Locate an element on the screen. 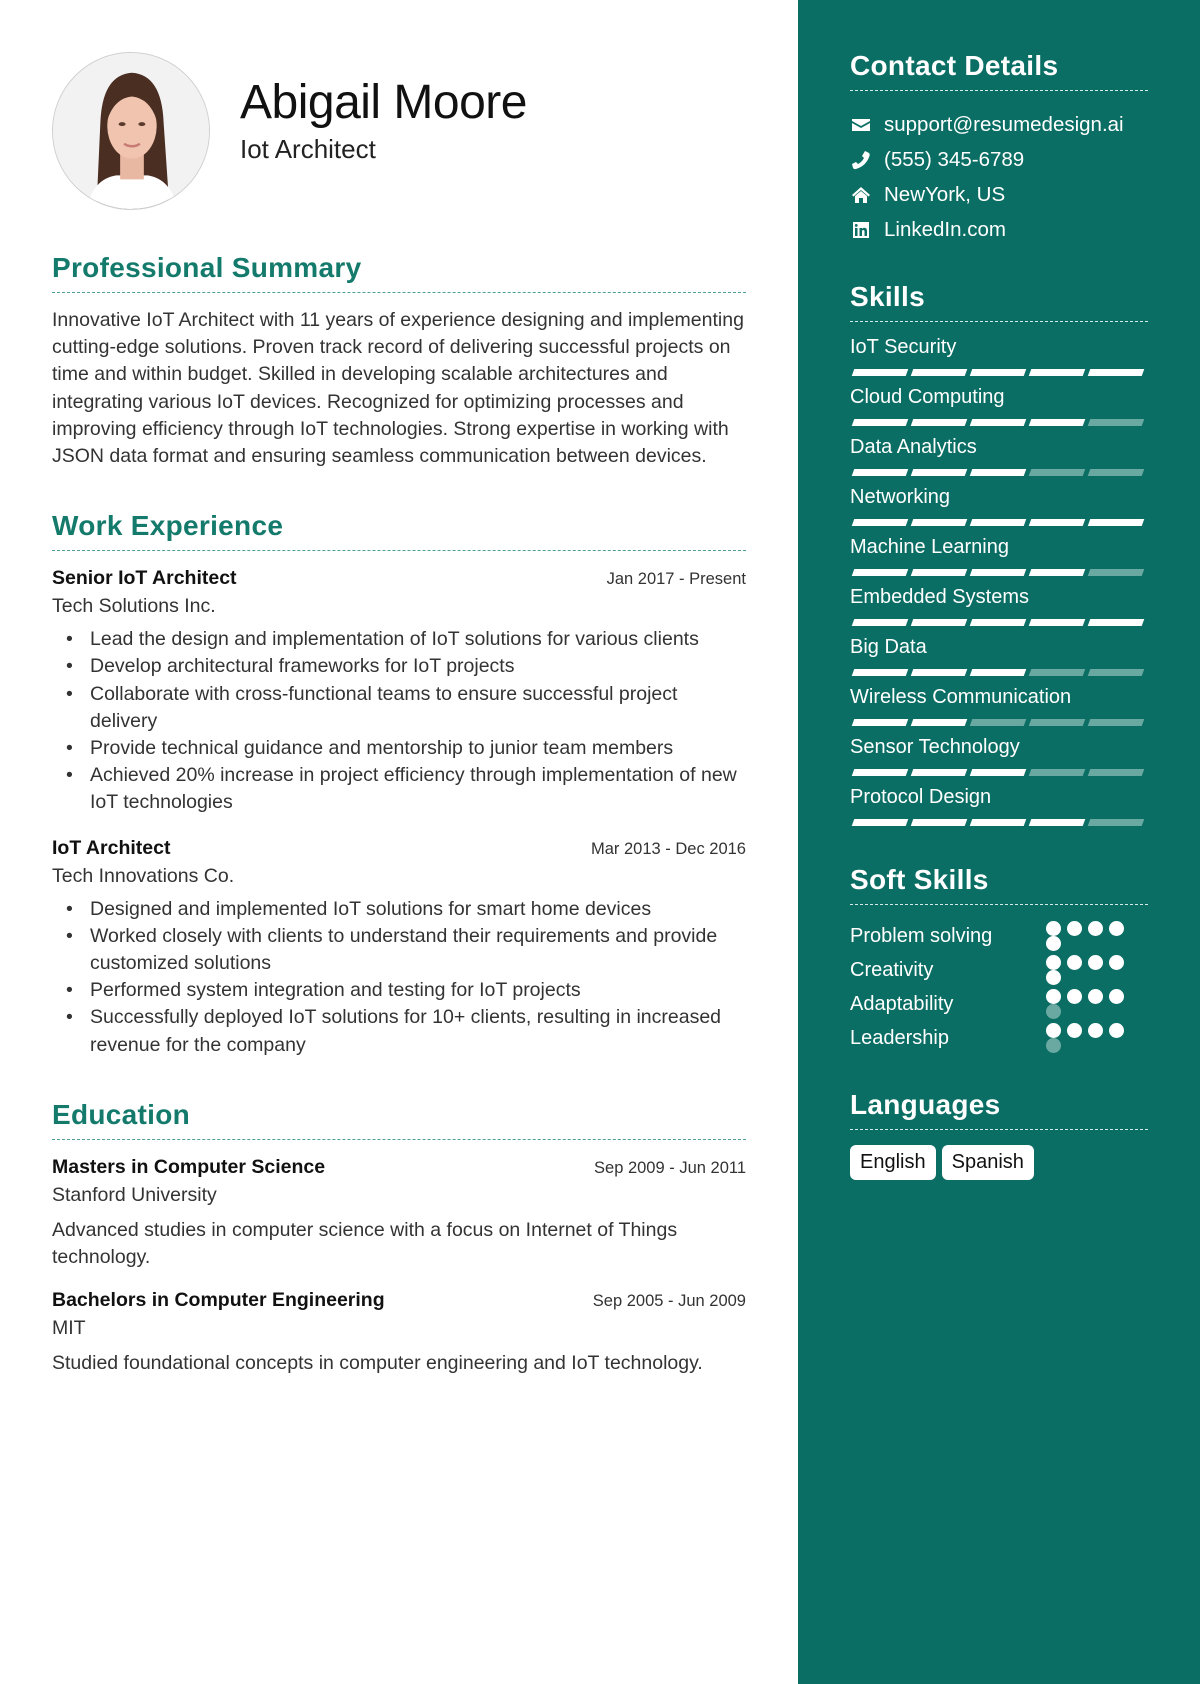 The width and height of the screenshot is (1200, 1684). resume-header: Abigail Moore Iot Architect is located at coordinates (399, 131).